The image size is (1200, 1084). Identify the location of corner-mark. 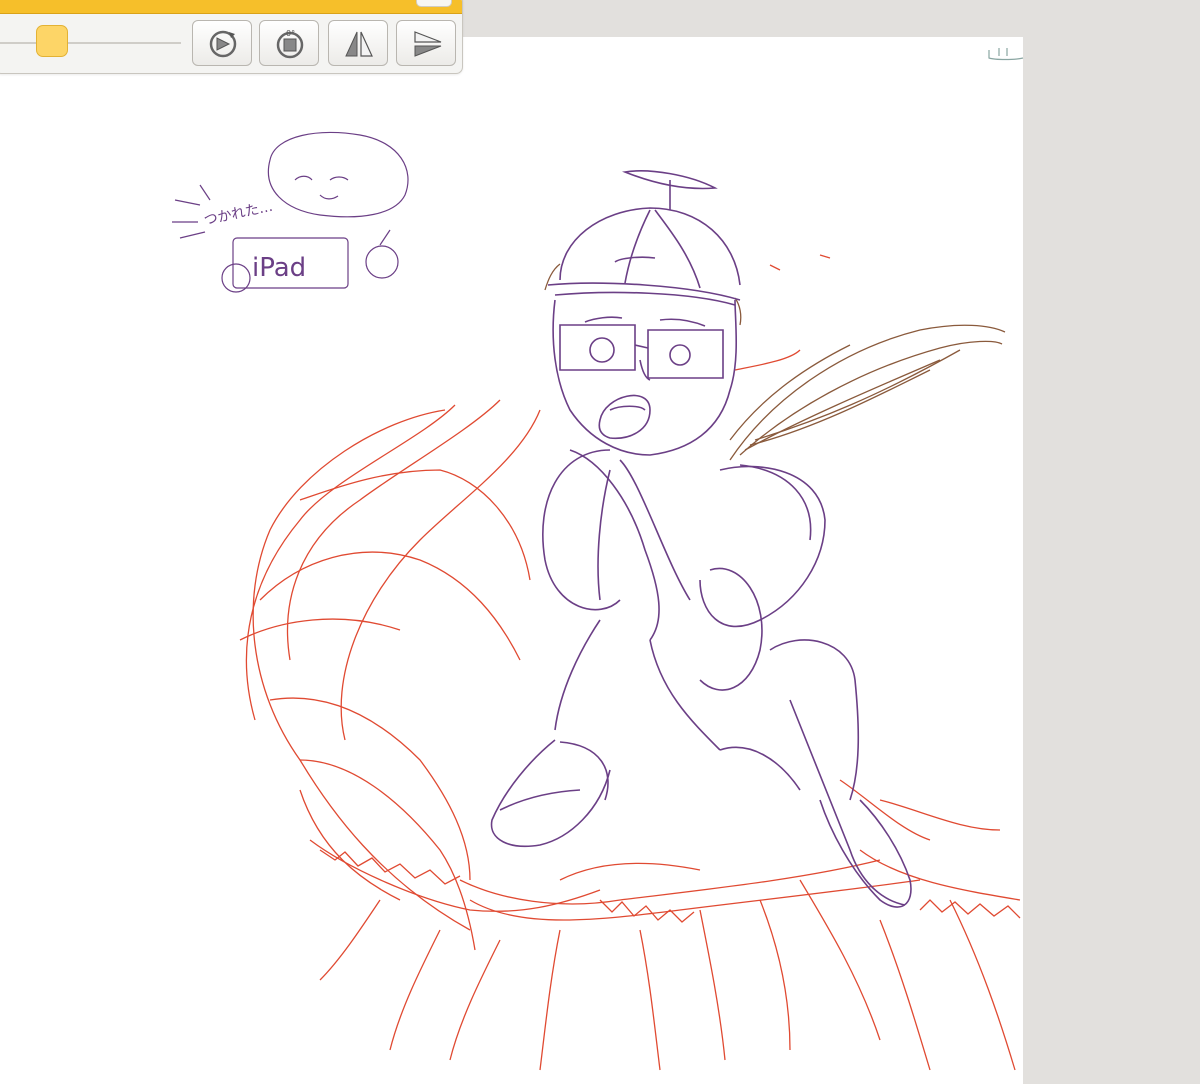
(1006, 54).